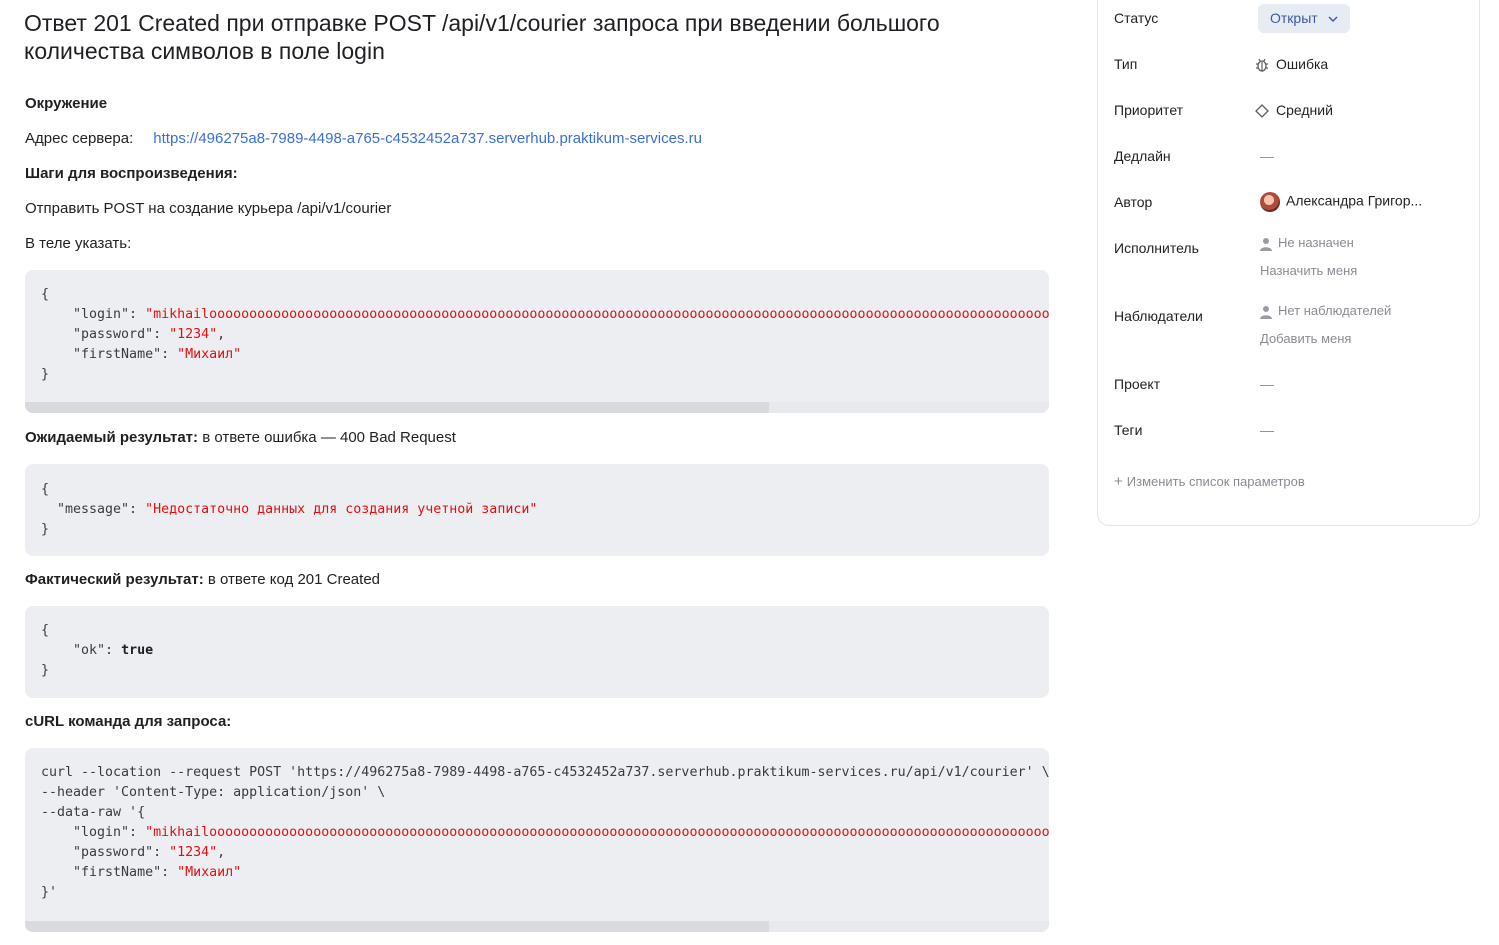  Describe the element at coordinates (1308, 270) in the screenshot. I see `assign-me-link: Назначить меня` at that location.